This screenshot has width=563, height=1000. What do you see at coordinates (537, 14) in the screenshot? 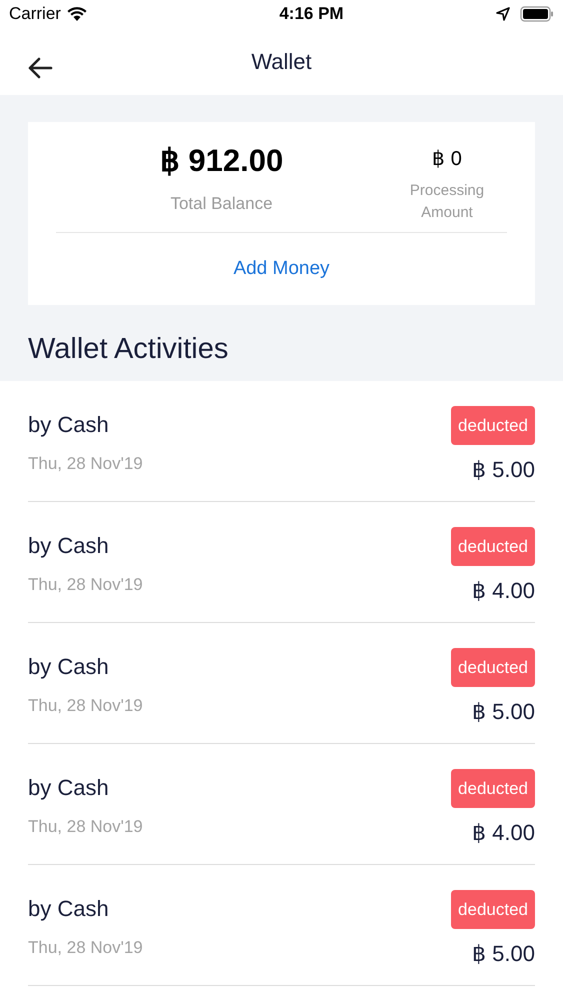
I see `battery-icon` at bounding box center [537, 14].